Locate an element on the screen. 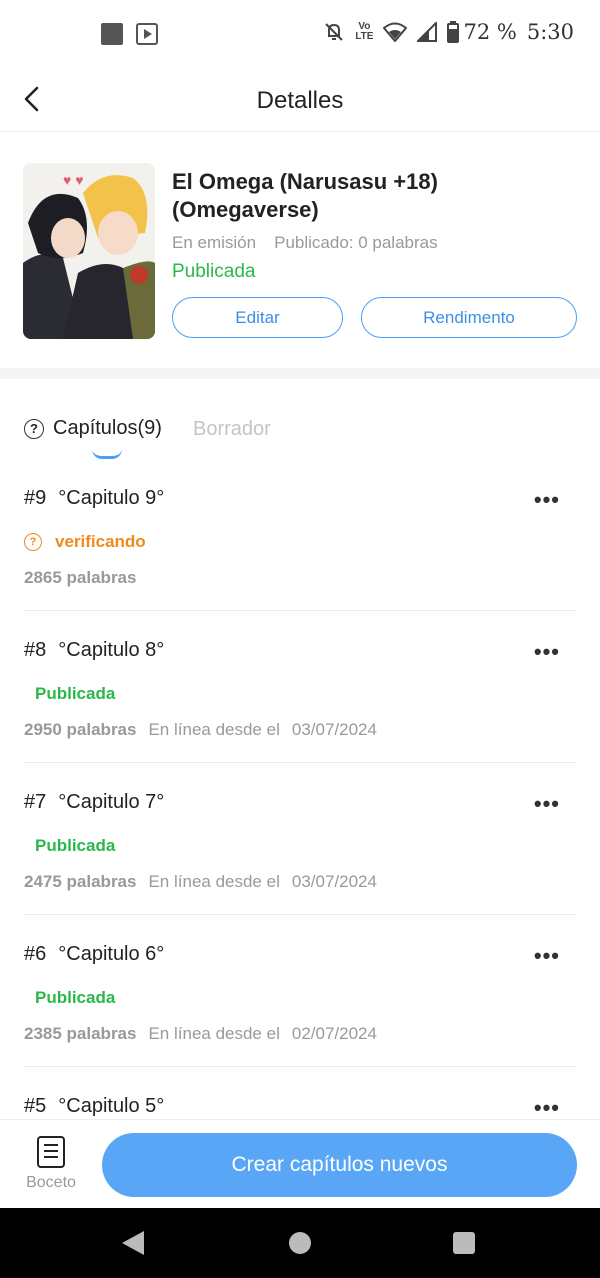 Image resolution: width=600 pixels, height=1278 pixels. chapter-title: °Capitulo 8° is located at coordinates (111, 650).